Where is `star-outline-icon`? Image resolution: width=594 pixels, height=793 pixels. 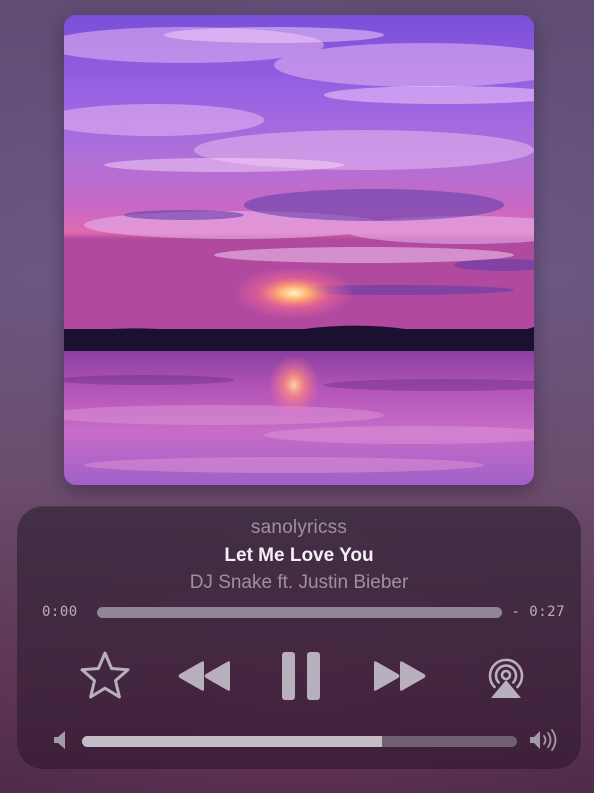 star-outline-icon is located at coordinates (105, 675).